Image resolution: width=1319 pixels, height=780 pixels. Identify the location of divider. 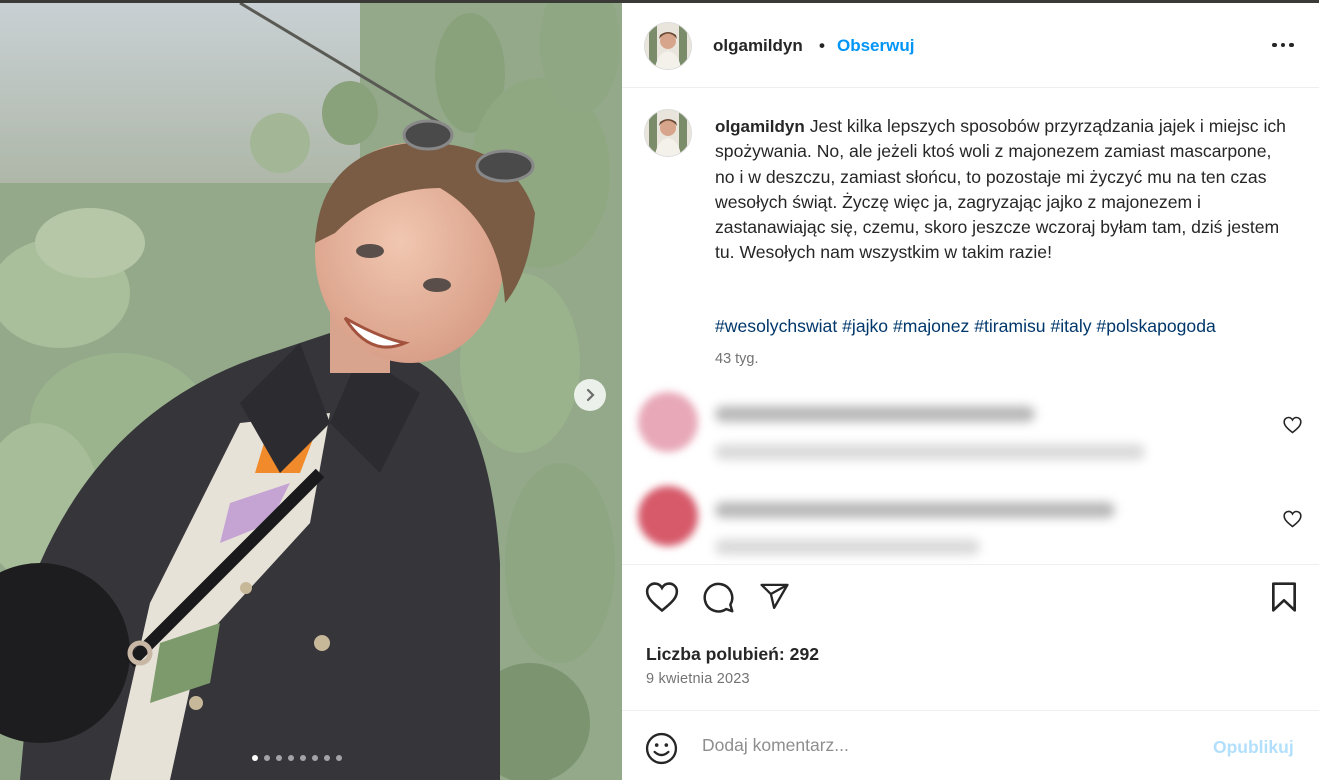
(970, 564).